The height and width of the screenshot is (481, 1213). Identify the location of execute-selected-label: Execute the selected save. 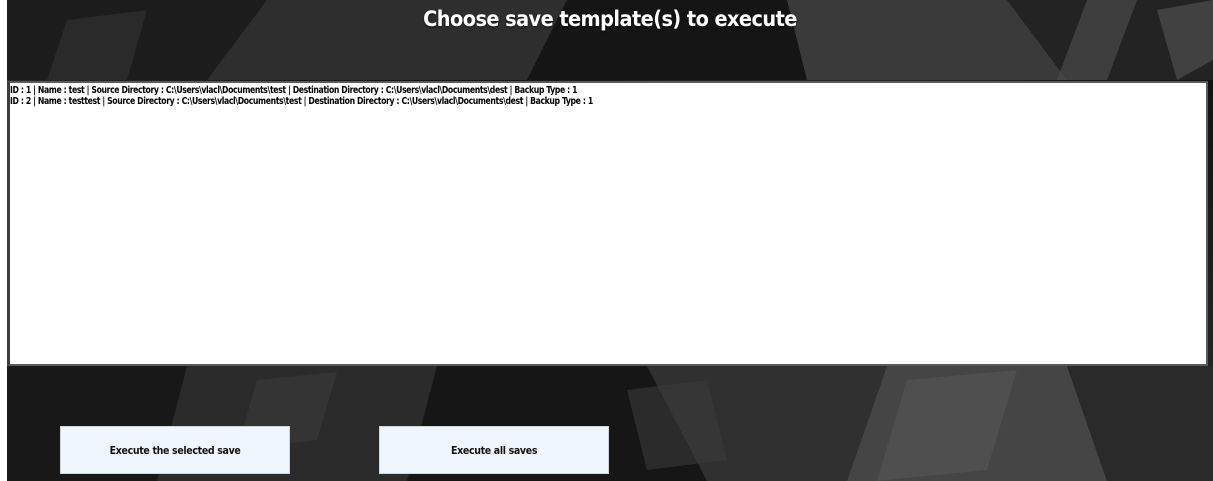
(175, 450).